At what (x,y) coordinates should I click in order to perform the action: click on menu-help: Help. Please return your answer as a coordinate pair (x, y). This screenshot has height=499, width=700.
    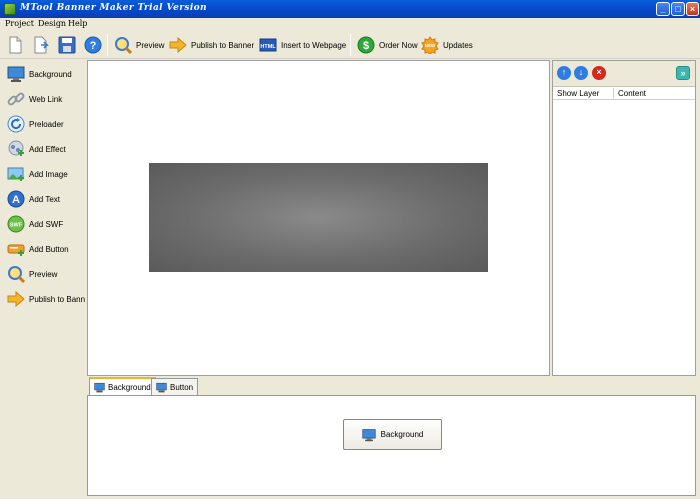
    Looking at the image, I should click on (77, 23).